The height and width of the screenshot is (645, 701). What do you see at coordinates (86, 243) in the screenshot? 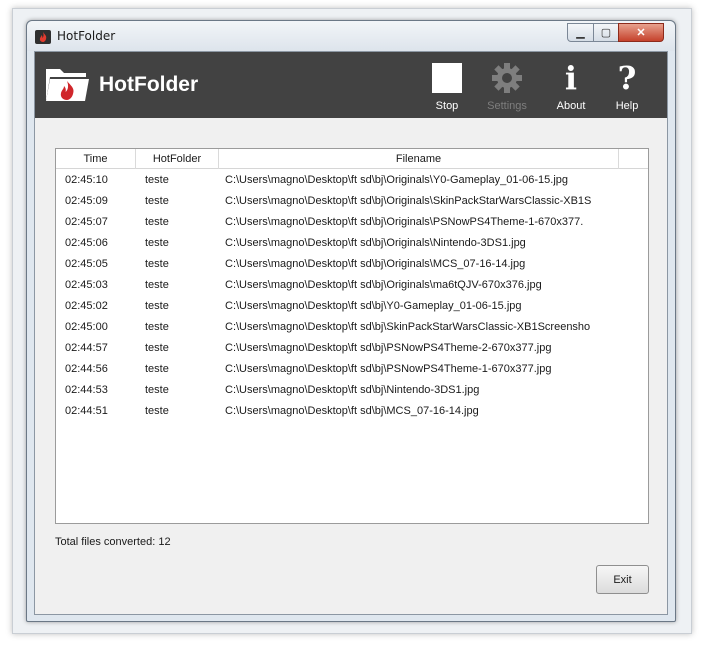
I see `cell-time: 02:45:06` at bounding box center [86, 243].